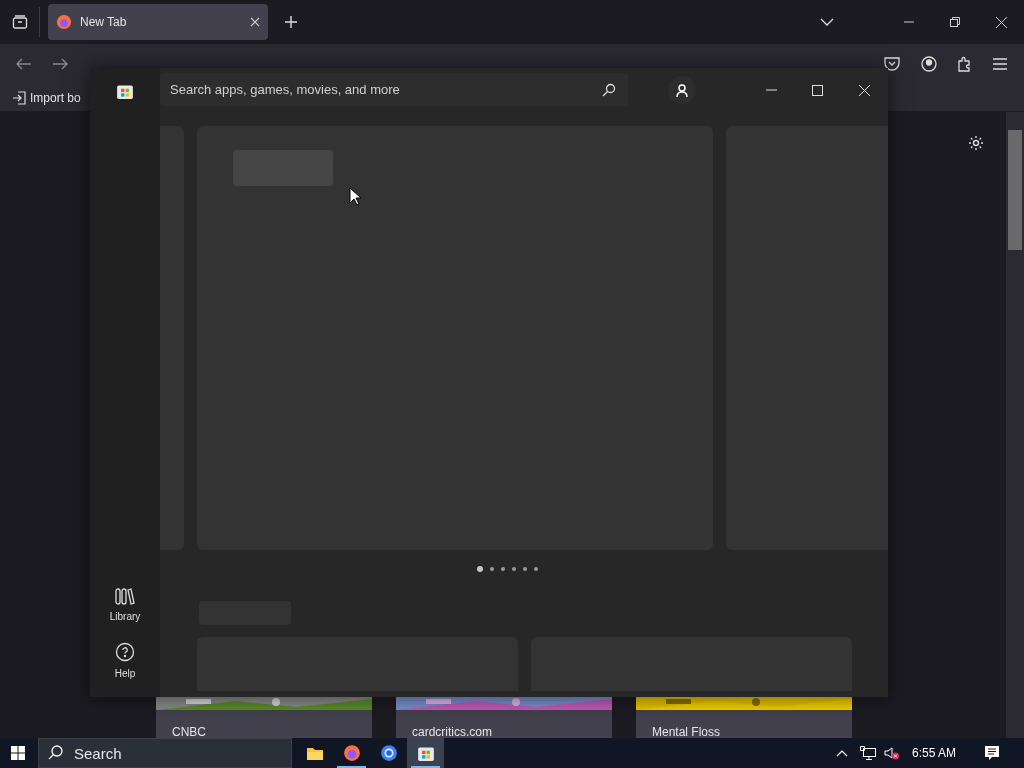  What do you see at coordinates (744, 717) in the screenshot?
I see `top-site-card: Mental Floss` at bounding box center [744, 717].